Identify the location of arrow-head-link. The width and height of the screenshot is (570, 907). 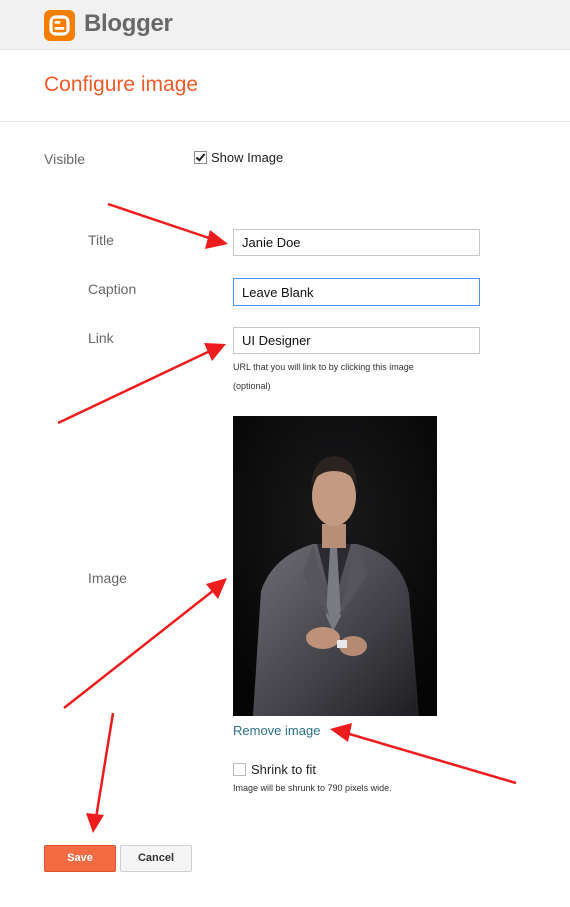
(215, 352).